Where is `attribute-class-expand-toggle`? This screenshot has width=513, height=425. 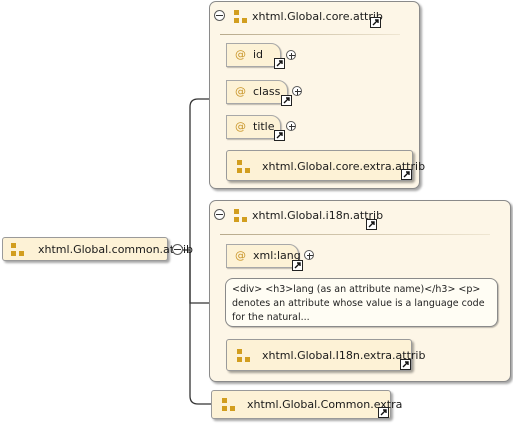 attribute-class-expand-toggle is located at coordinates (297, 91).